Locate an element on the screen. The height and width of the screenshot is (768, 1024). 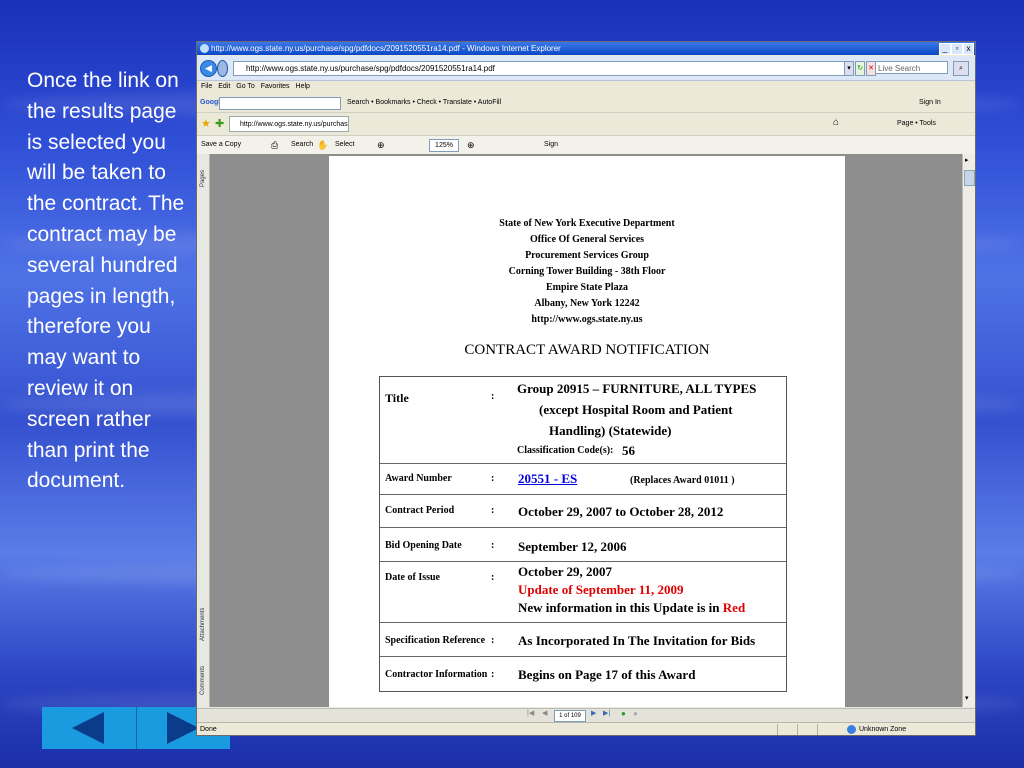
address-dropdown-icon: ▾ is located at coordinates (849, 68).